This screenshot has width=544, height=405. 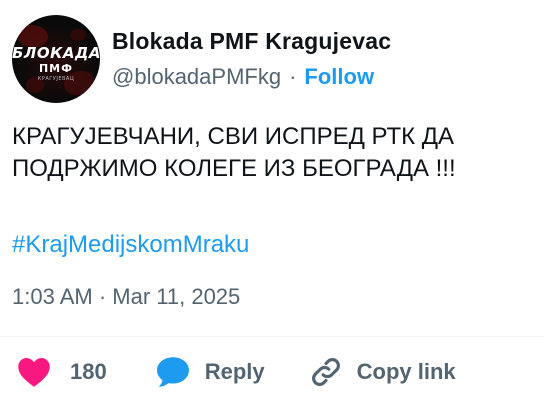 What do you see at coordinates (173, 372) in the screenshot?
I see `speech-bubble-icon` at bounding box center [173, 372].